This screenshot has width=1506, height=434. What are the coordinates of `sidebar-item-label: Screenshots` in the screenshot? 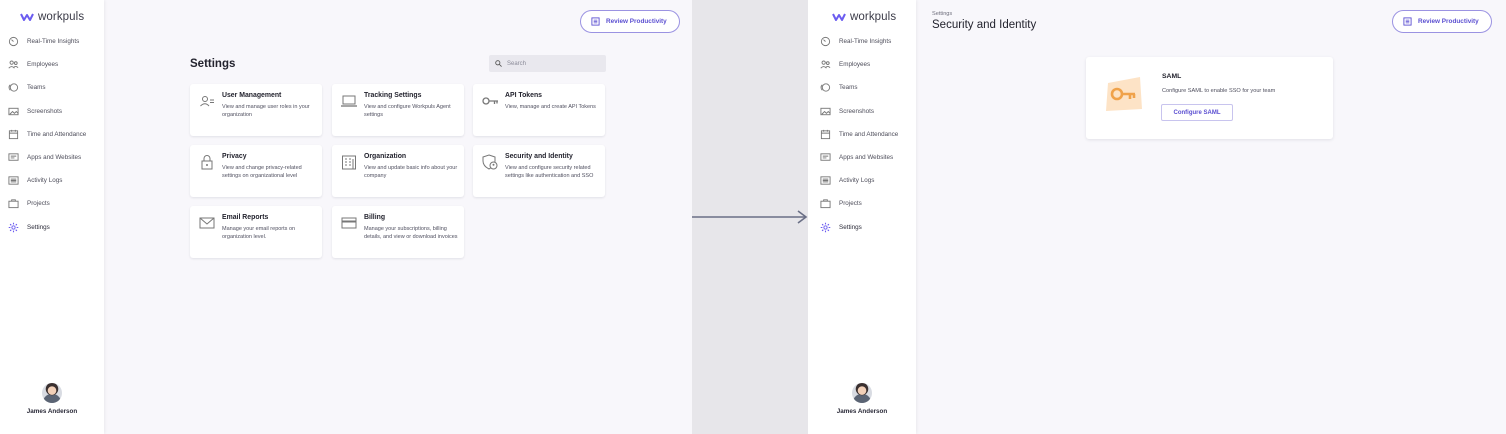 It's located at (857, 111).